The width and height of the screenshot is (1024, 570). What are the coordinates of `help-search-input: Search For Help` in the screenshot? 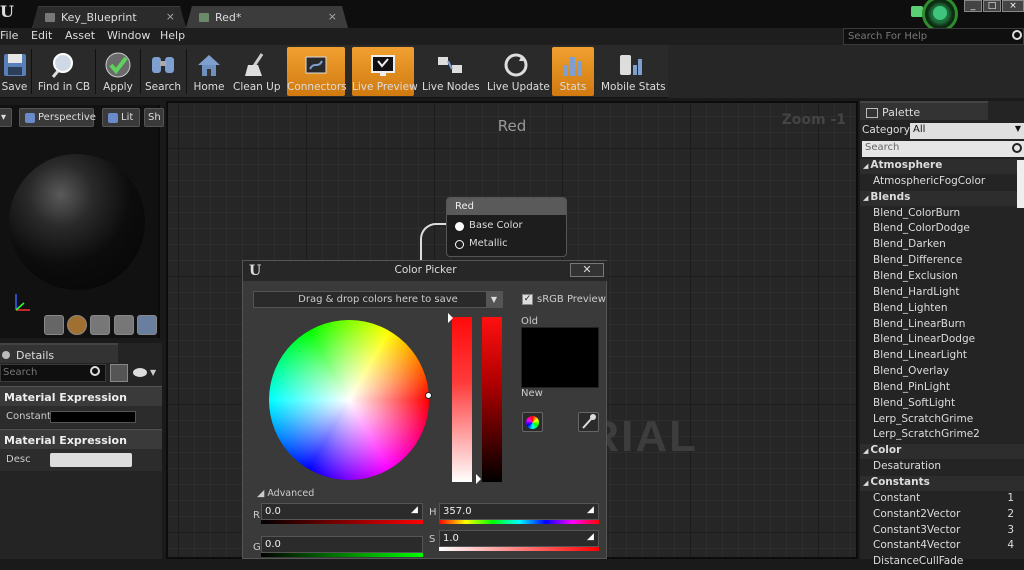 It's located at (933, 36).